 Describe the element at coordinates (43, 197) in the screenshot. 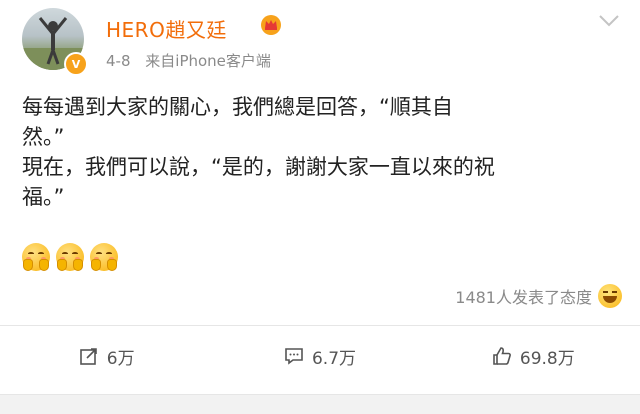

I see `post-text-line: 福。”` at that location.